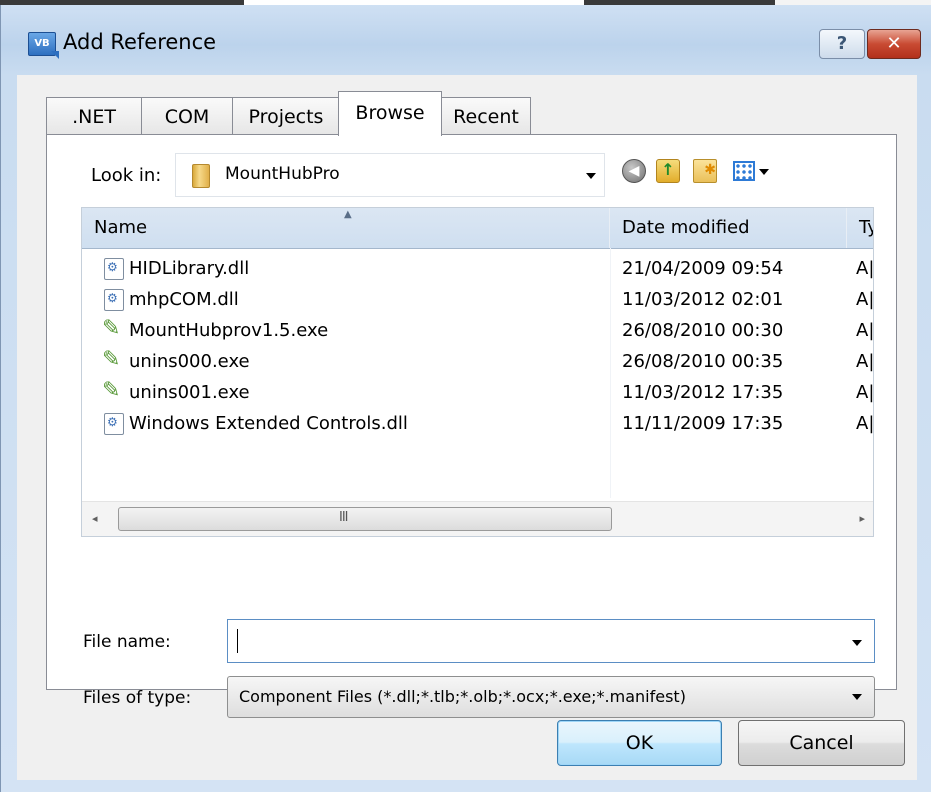 The image size is (931, 792). What do you see at coordinates (189, 361) in the screenshot?
I see `file-name: unins000.exe` at bounding box center [189, 361].